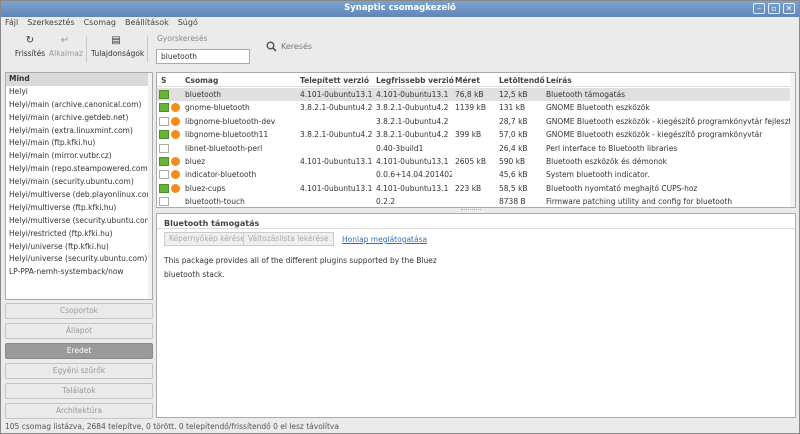  What do you see at coordinates (559, 80) in the screenshot?
I see `col-description: Leírás` at bounding box center [559, 80].